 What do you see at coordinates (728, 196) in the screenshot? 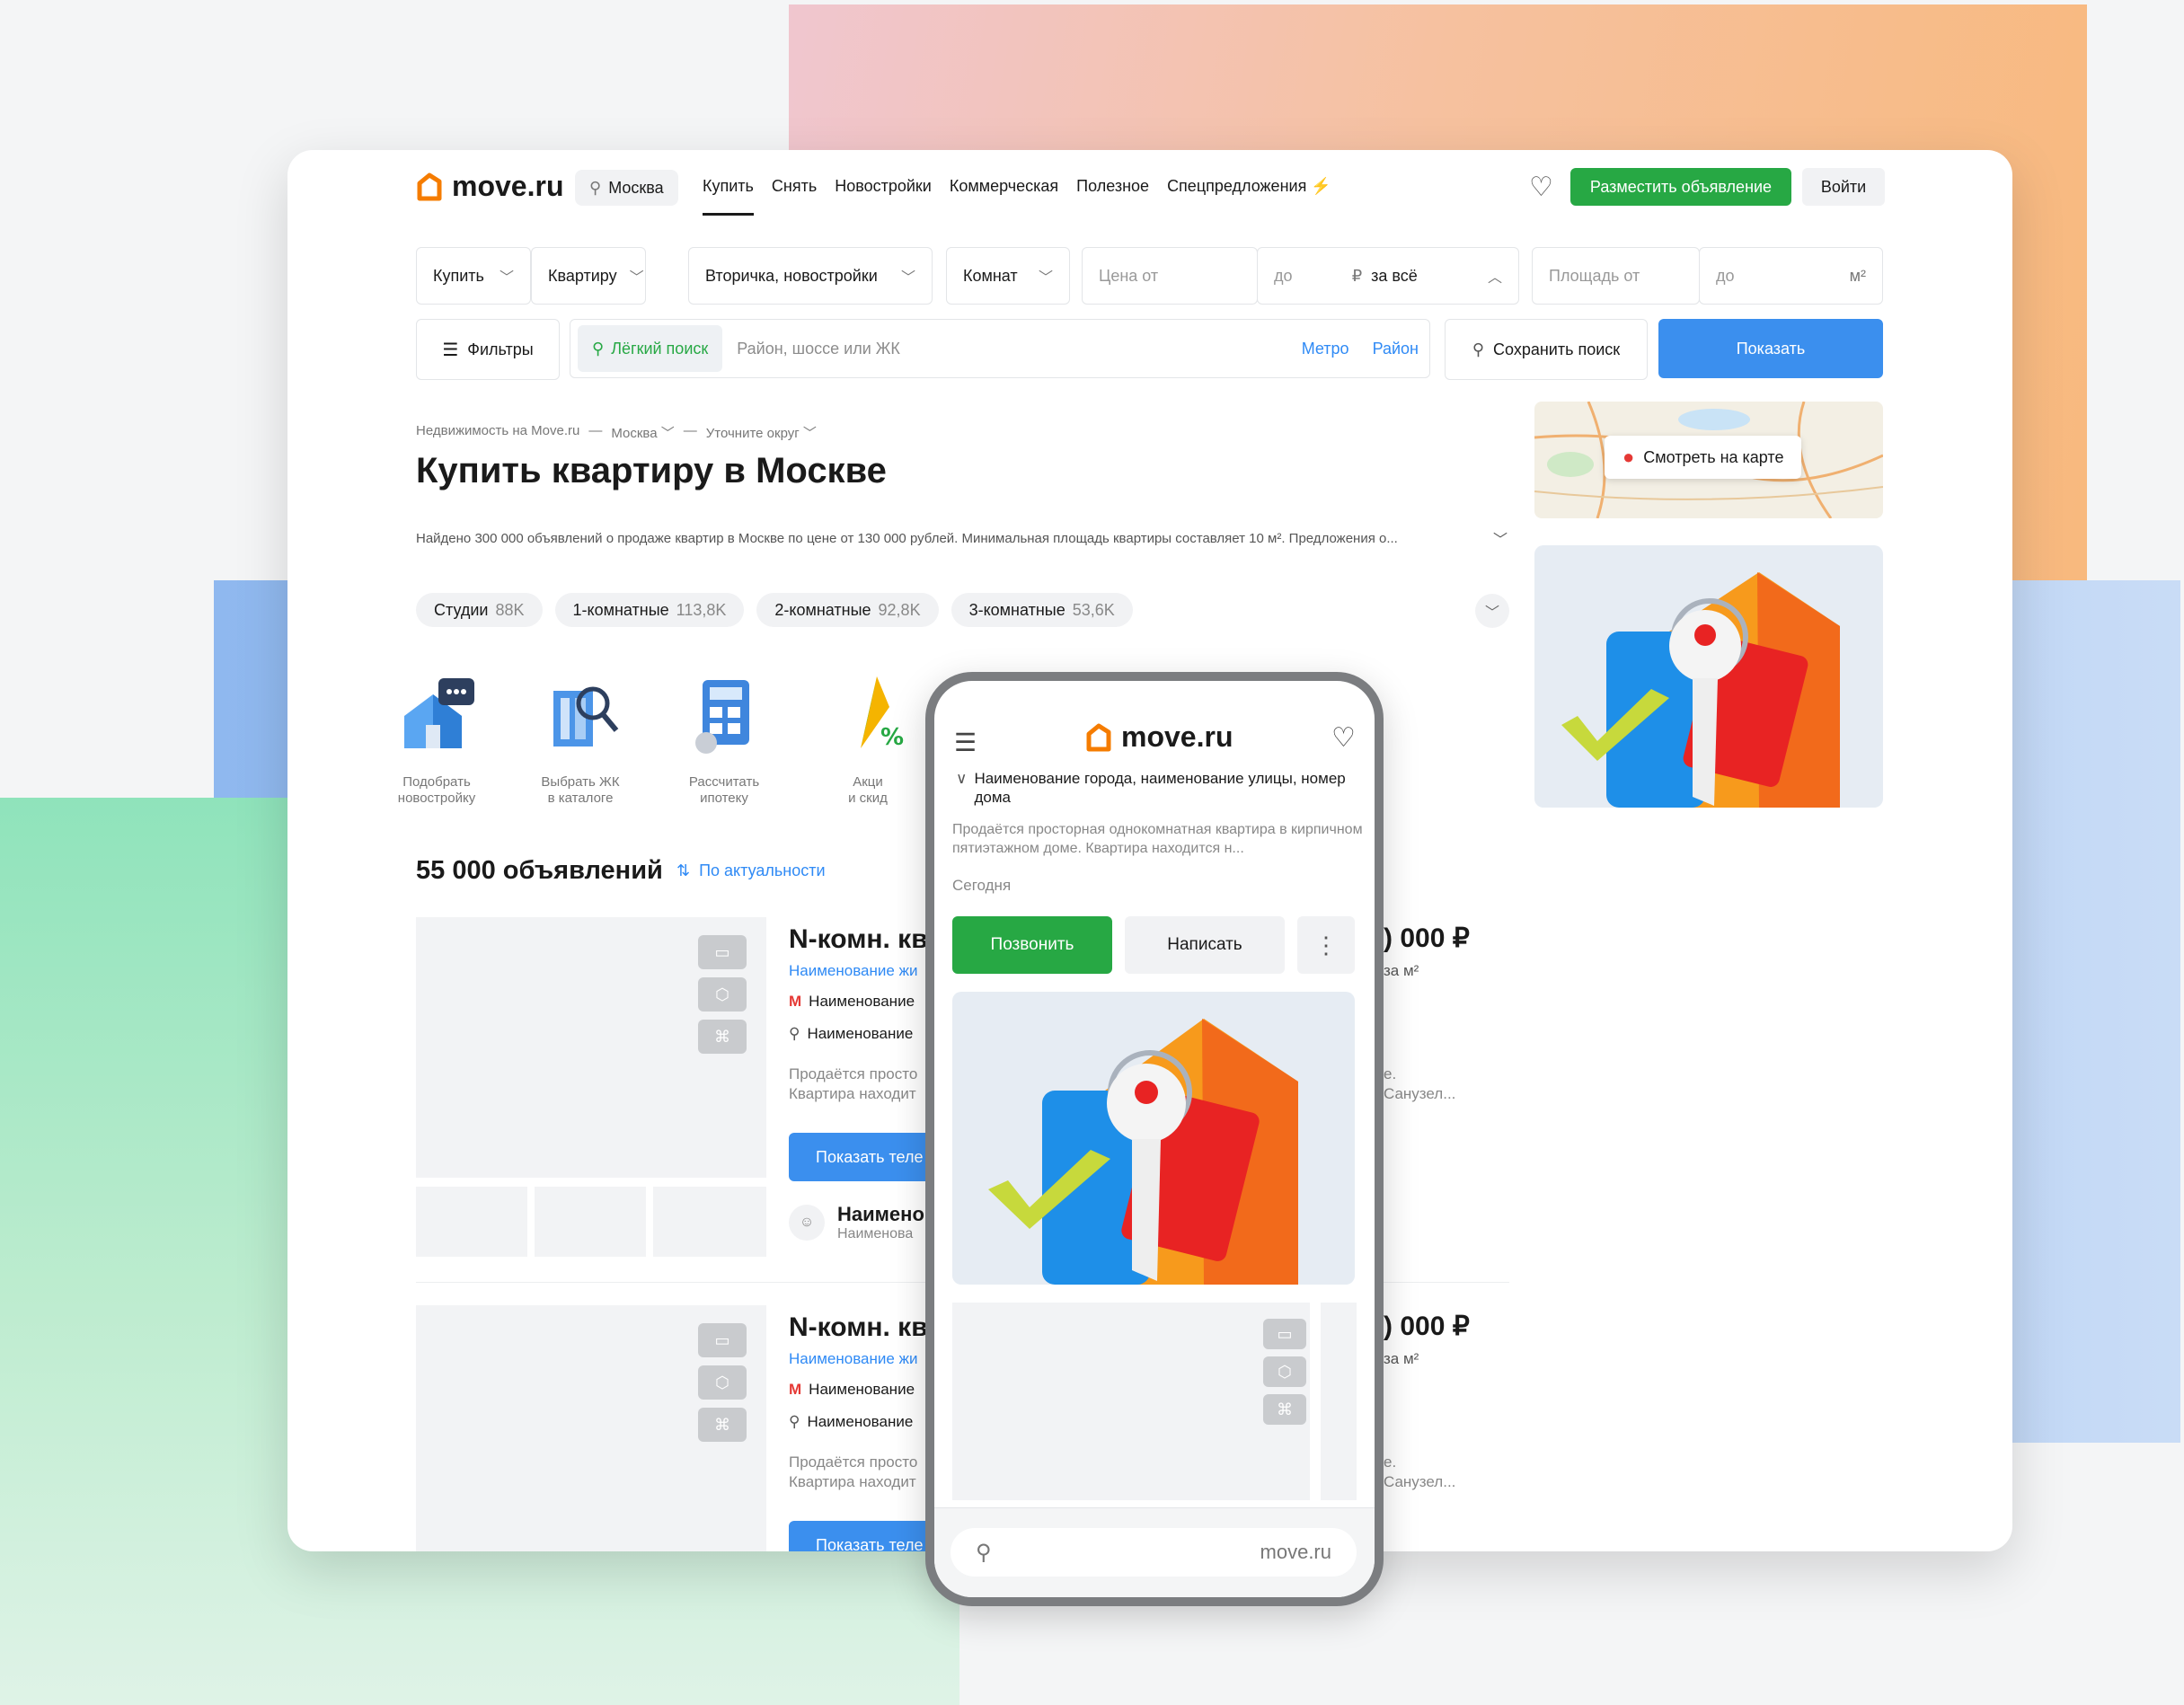
I see `nav-buy: Купить` at bounding box center [728, 196].